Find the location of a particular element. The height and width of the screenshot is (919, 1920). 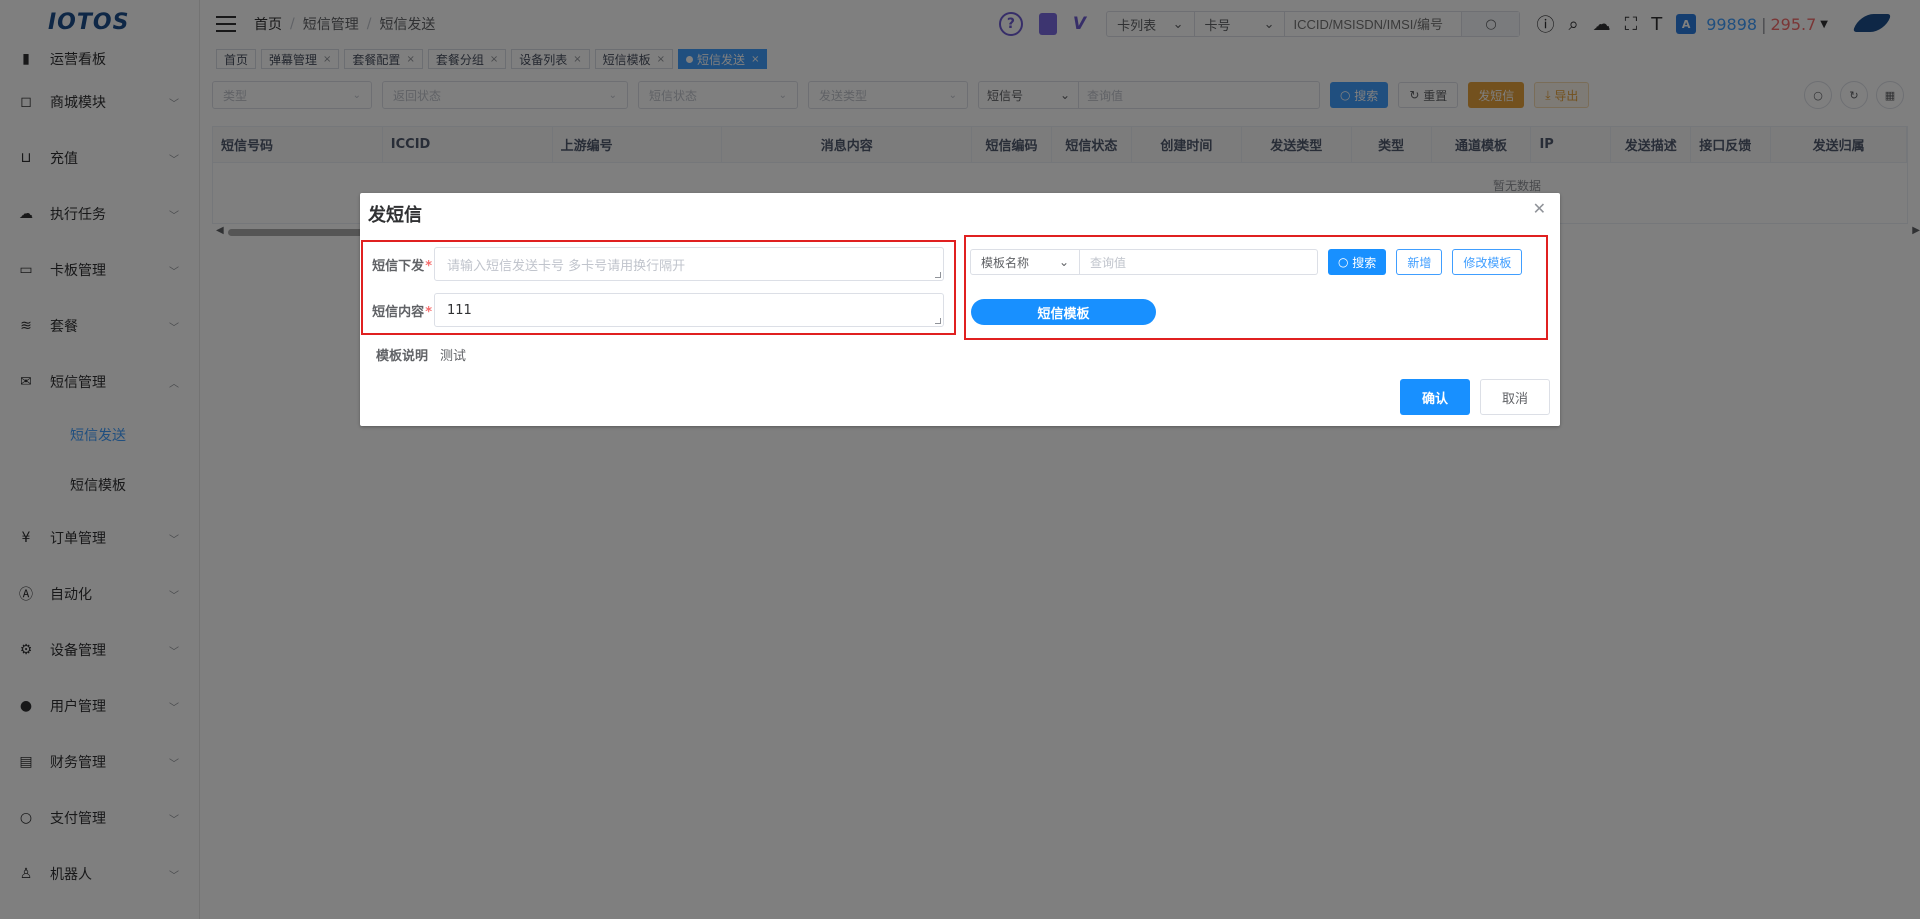

form-row-send: 短信下发* 请输入短信发送卡号 多卡号请用换行隔开 is located at coordinates (656, 264).